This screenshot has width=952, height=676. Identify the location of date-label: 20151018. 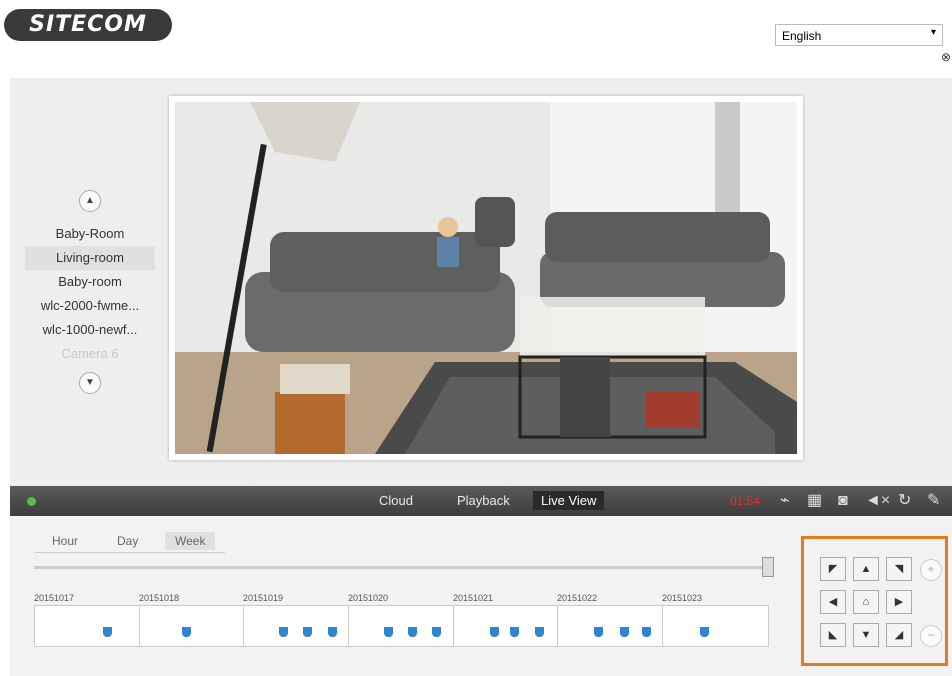
(159, 598).